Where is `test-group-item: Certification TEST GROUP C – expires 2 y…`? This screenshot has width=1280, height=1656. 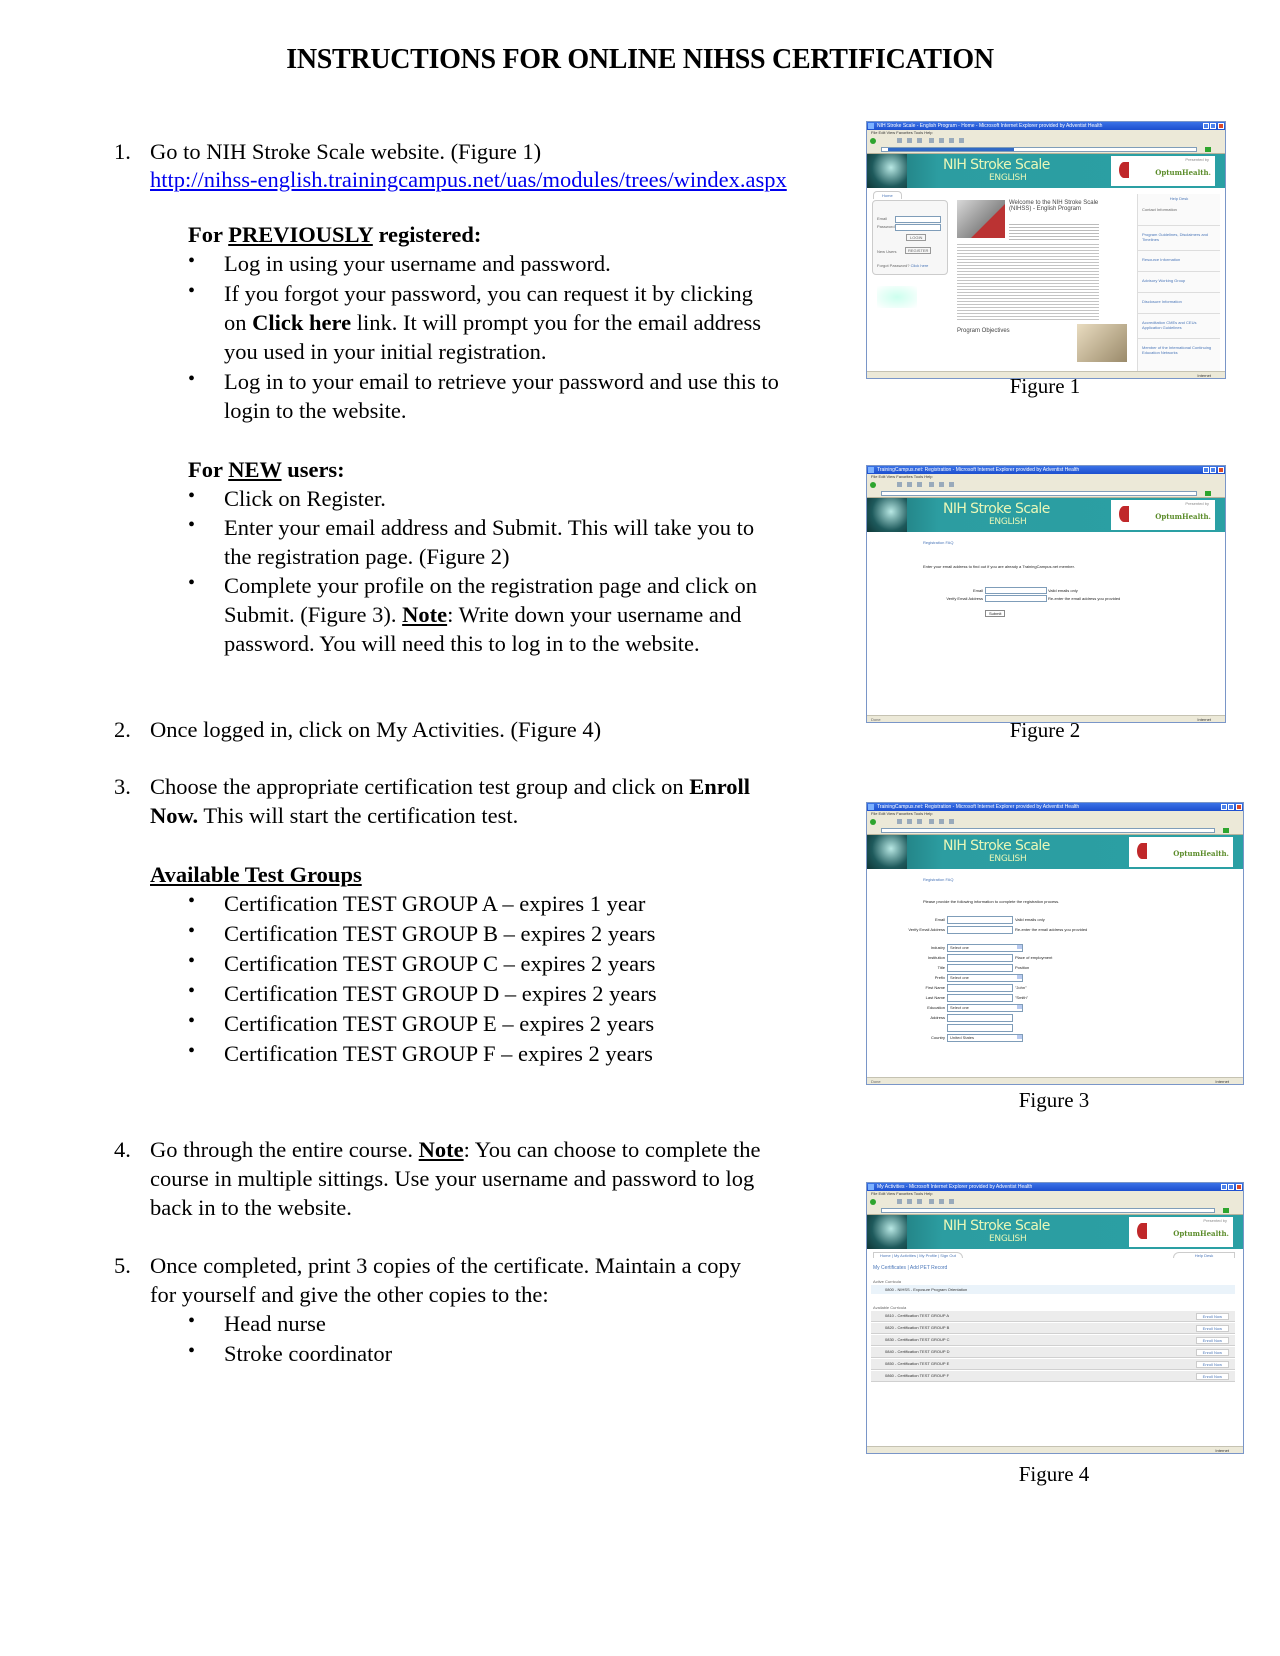
test-group-item: Certification TEST GROUP C – expires 2 y… is located at coordinates (440, 963).